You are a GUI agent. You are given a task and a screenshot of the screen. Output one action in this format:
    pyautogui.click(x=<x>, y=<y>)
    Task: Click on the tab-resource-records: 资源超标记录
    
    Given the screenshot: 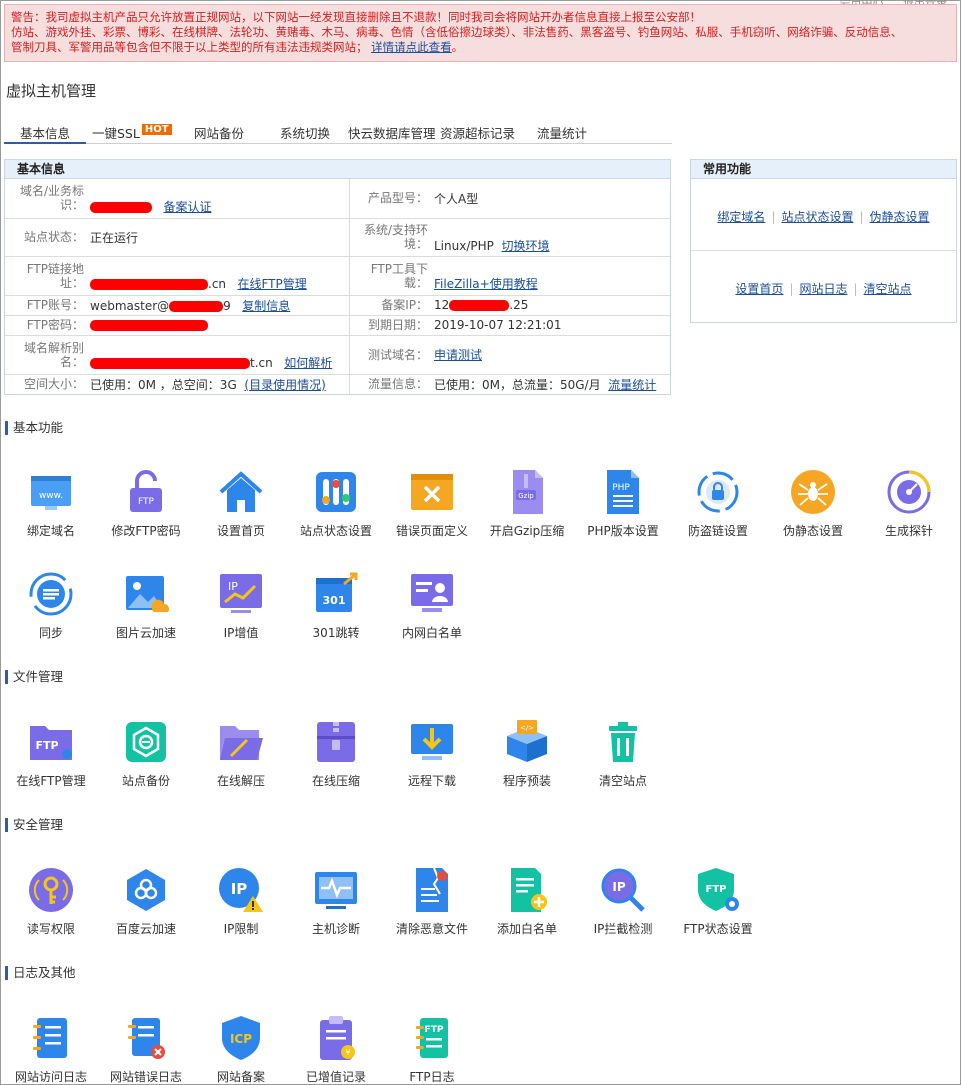 What is the action you would take?
    pyautogui.click(x=477, y=134)
    